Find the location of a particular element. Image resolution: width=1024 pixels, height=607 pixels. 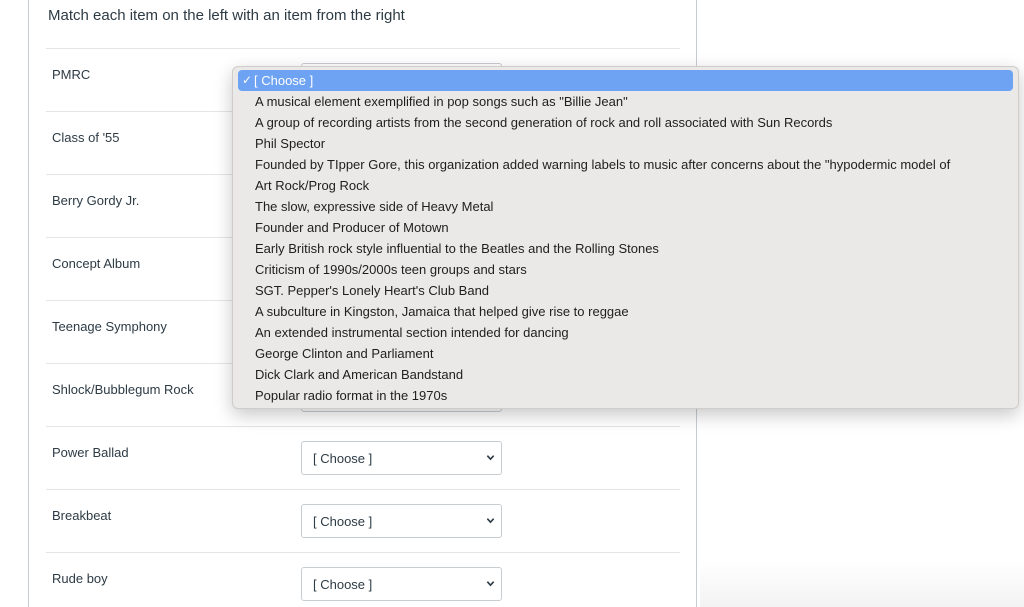

dropdown-option-label: Art Rock/Prog Rock is located at coordinates (312, 185).